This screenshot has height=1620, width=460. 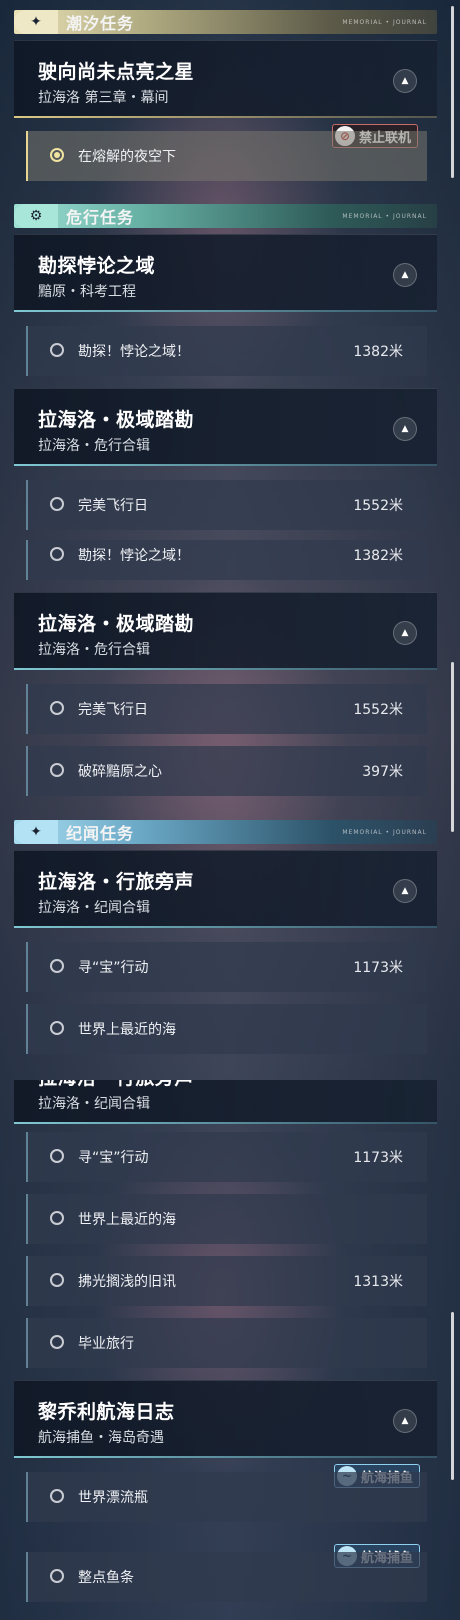 I want to click on distance-text: 1313米, so click(x=378, y=1282).